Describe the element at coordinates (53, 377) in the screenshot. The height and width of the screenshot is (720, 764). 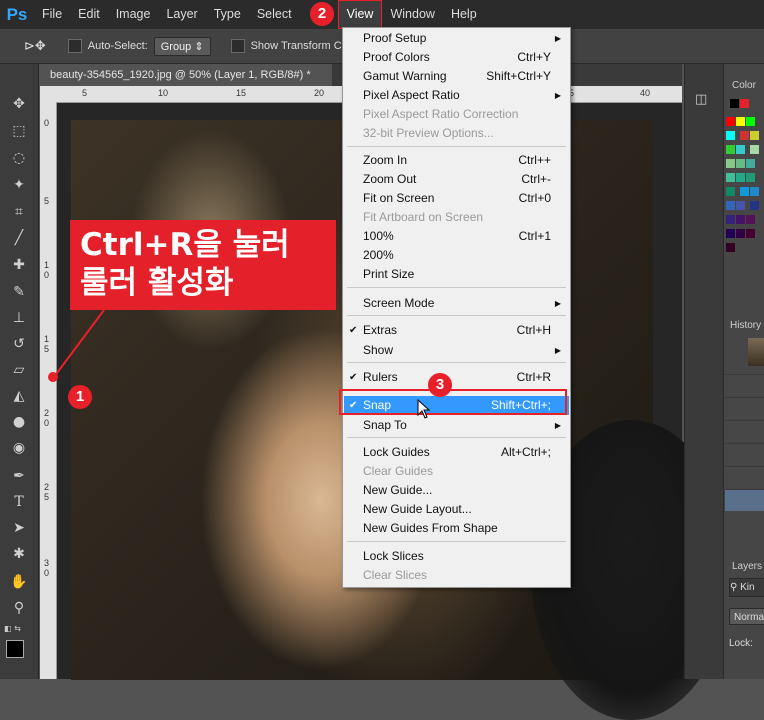
I see `ruler-pointer-dot` at that location.